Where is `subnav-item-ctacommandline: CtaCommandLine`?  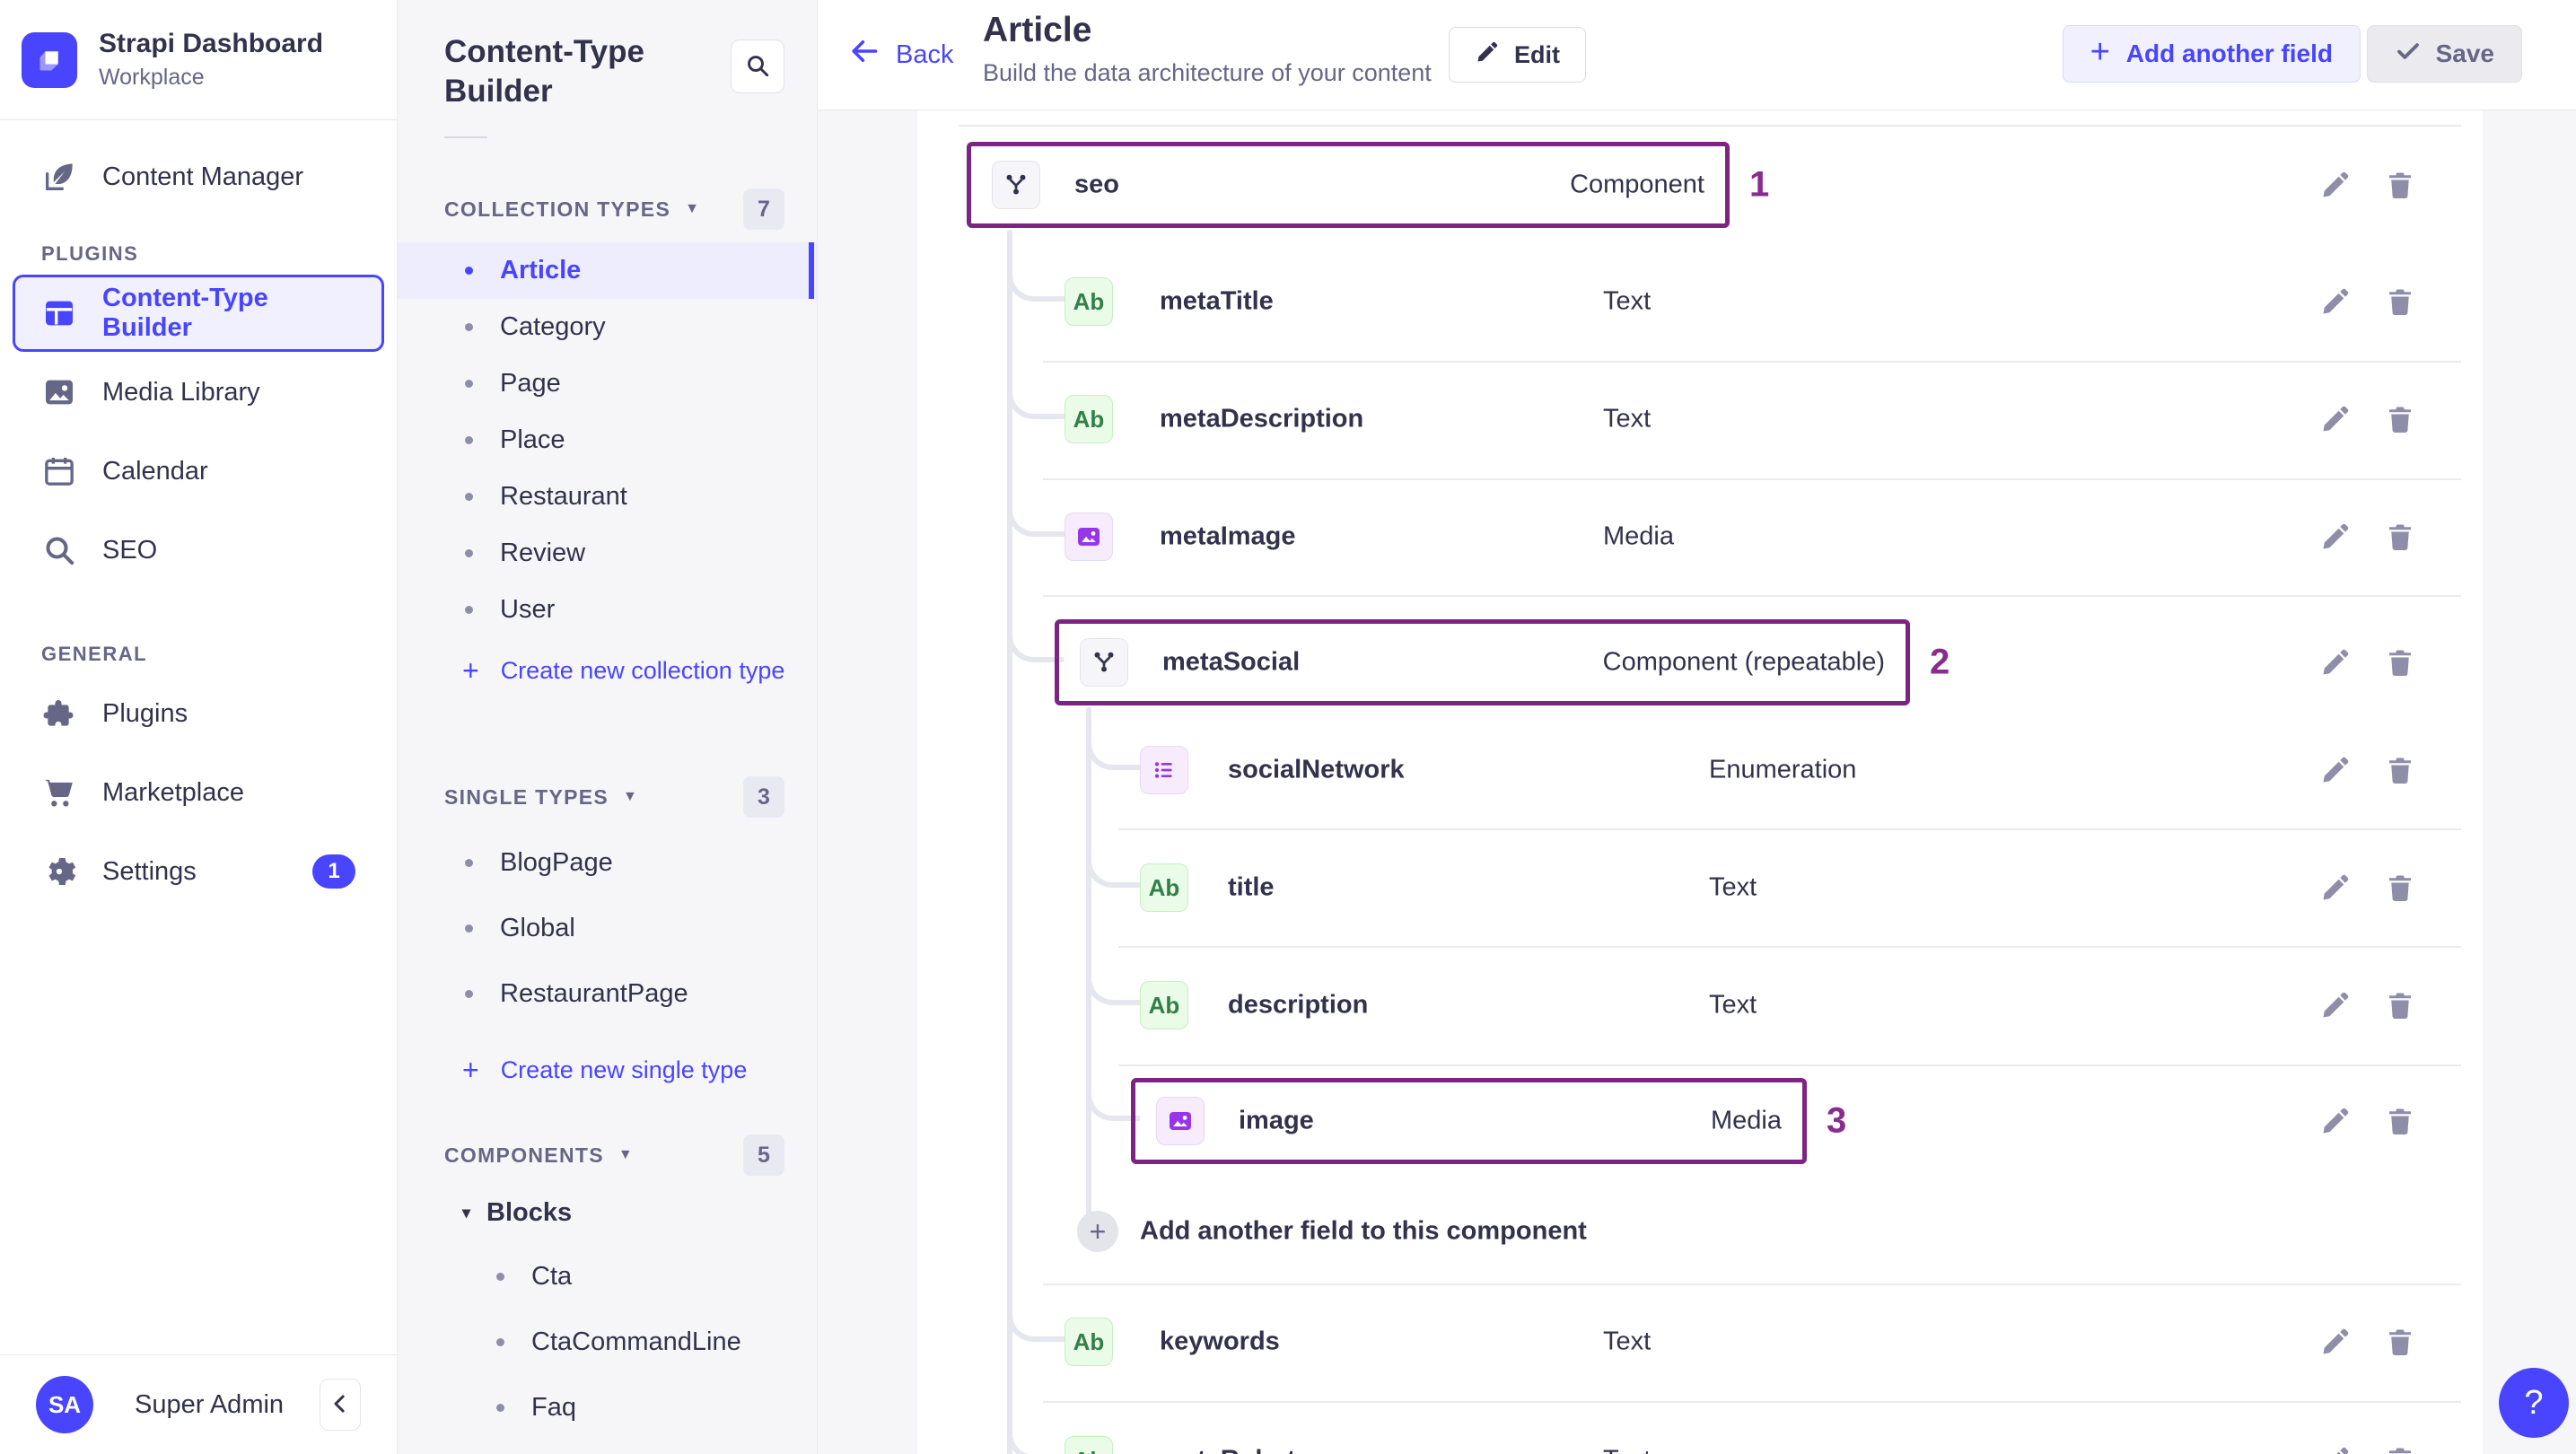
subnav-item-ctacommandline: CtaCommandLine is located at coordinates (607, 1342).